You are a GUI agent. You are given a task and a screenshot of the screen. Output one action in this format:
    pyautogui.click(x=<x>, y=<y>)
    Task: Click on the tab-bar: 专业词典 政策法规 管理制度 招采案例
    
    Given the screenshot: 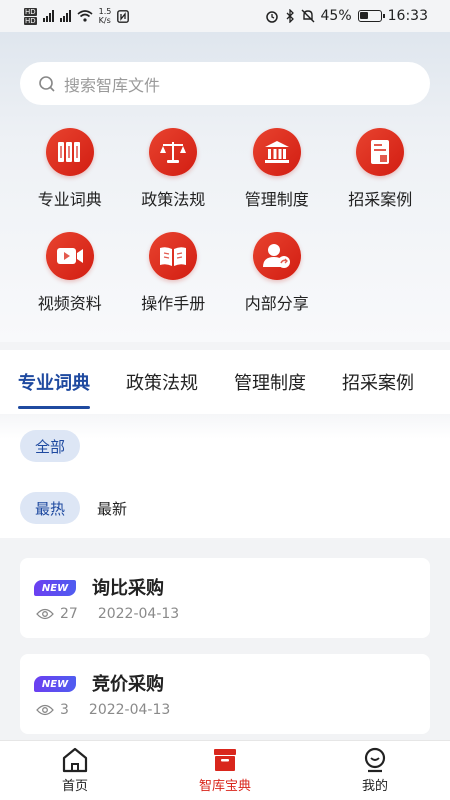 What is the action you would take?
    pyautogui.click(x=225, y=382)
    